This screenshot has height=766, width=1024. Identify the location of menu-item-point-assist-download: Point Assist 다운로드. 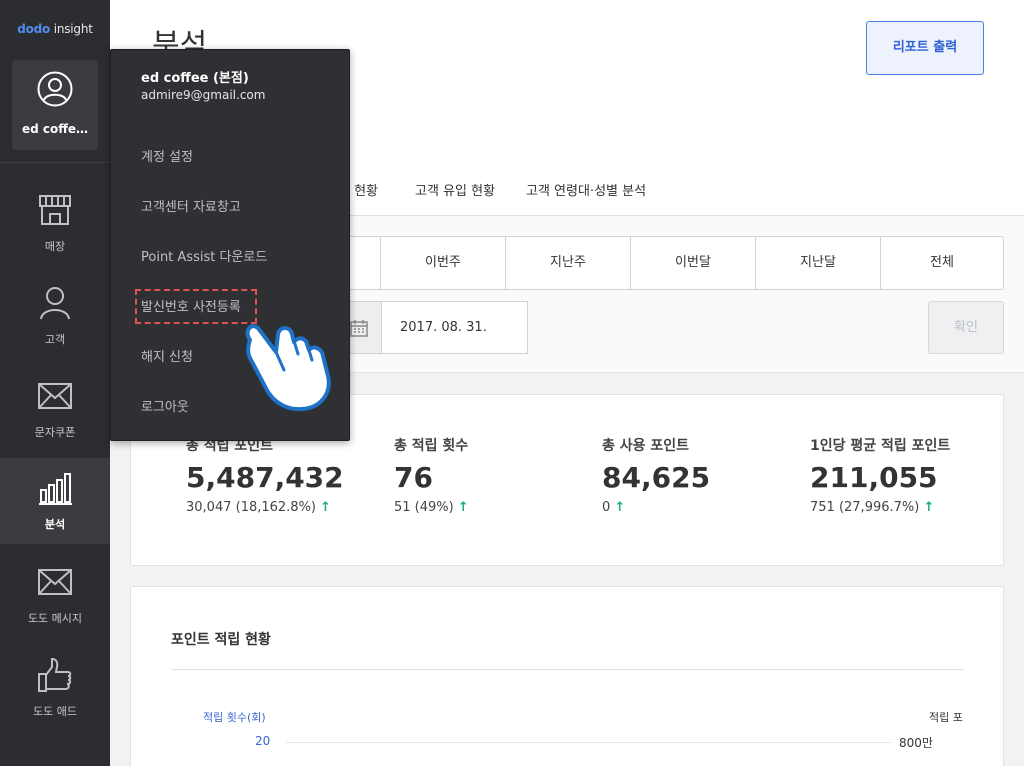
(204, 255).